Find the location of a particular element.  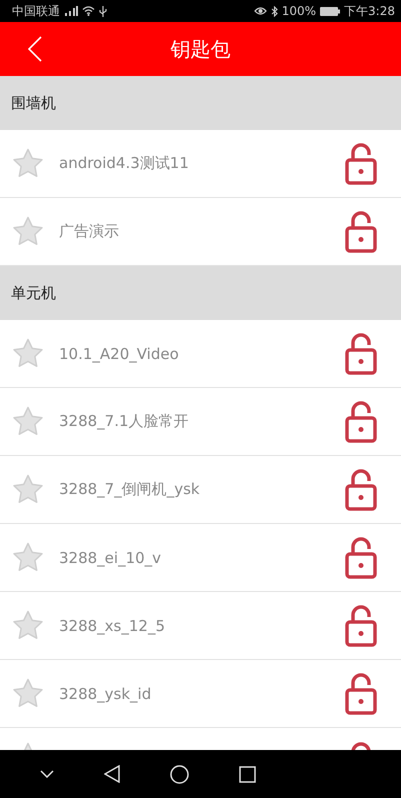

device-name: 3288_ei_10_v is located at coordinates (110, 557).